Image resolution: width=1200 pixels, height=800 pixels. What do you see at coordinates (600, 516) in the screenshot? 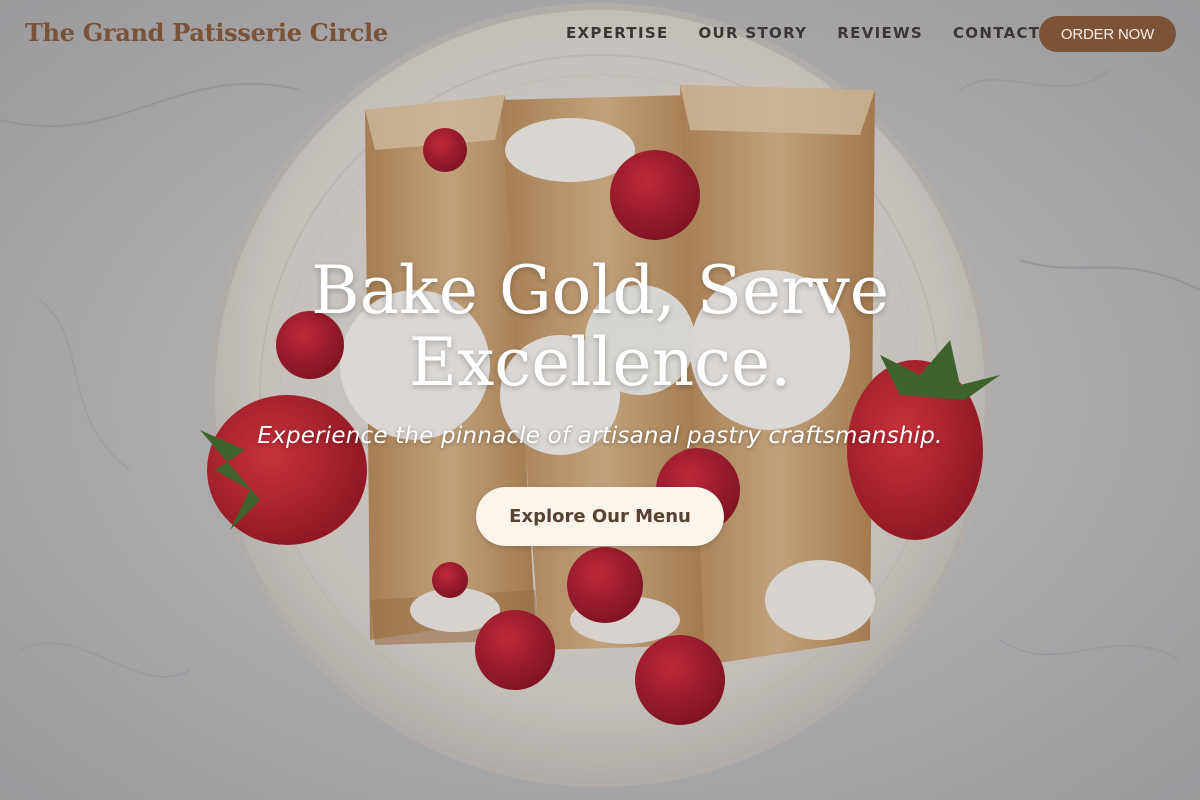
I see `explore-menu-button: Explore Our Menu` at bounding box center [600, 516].